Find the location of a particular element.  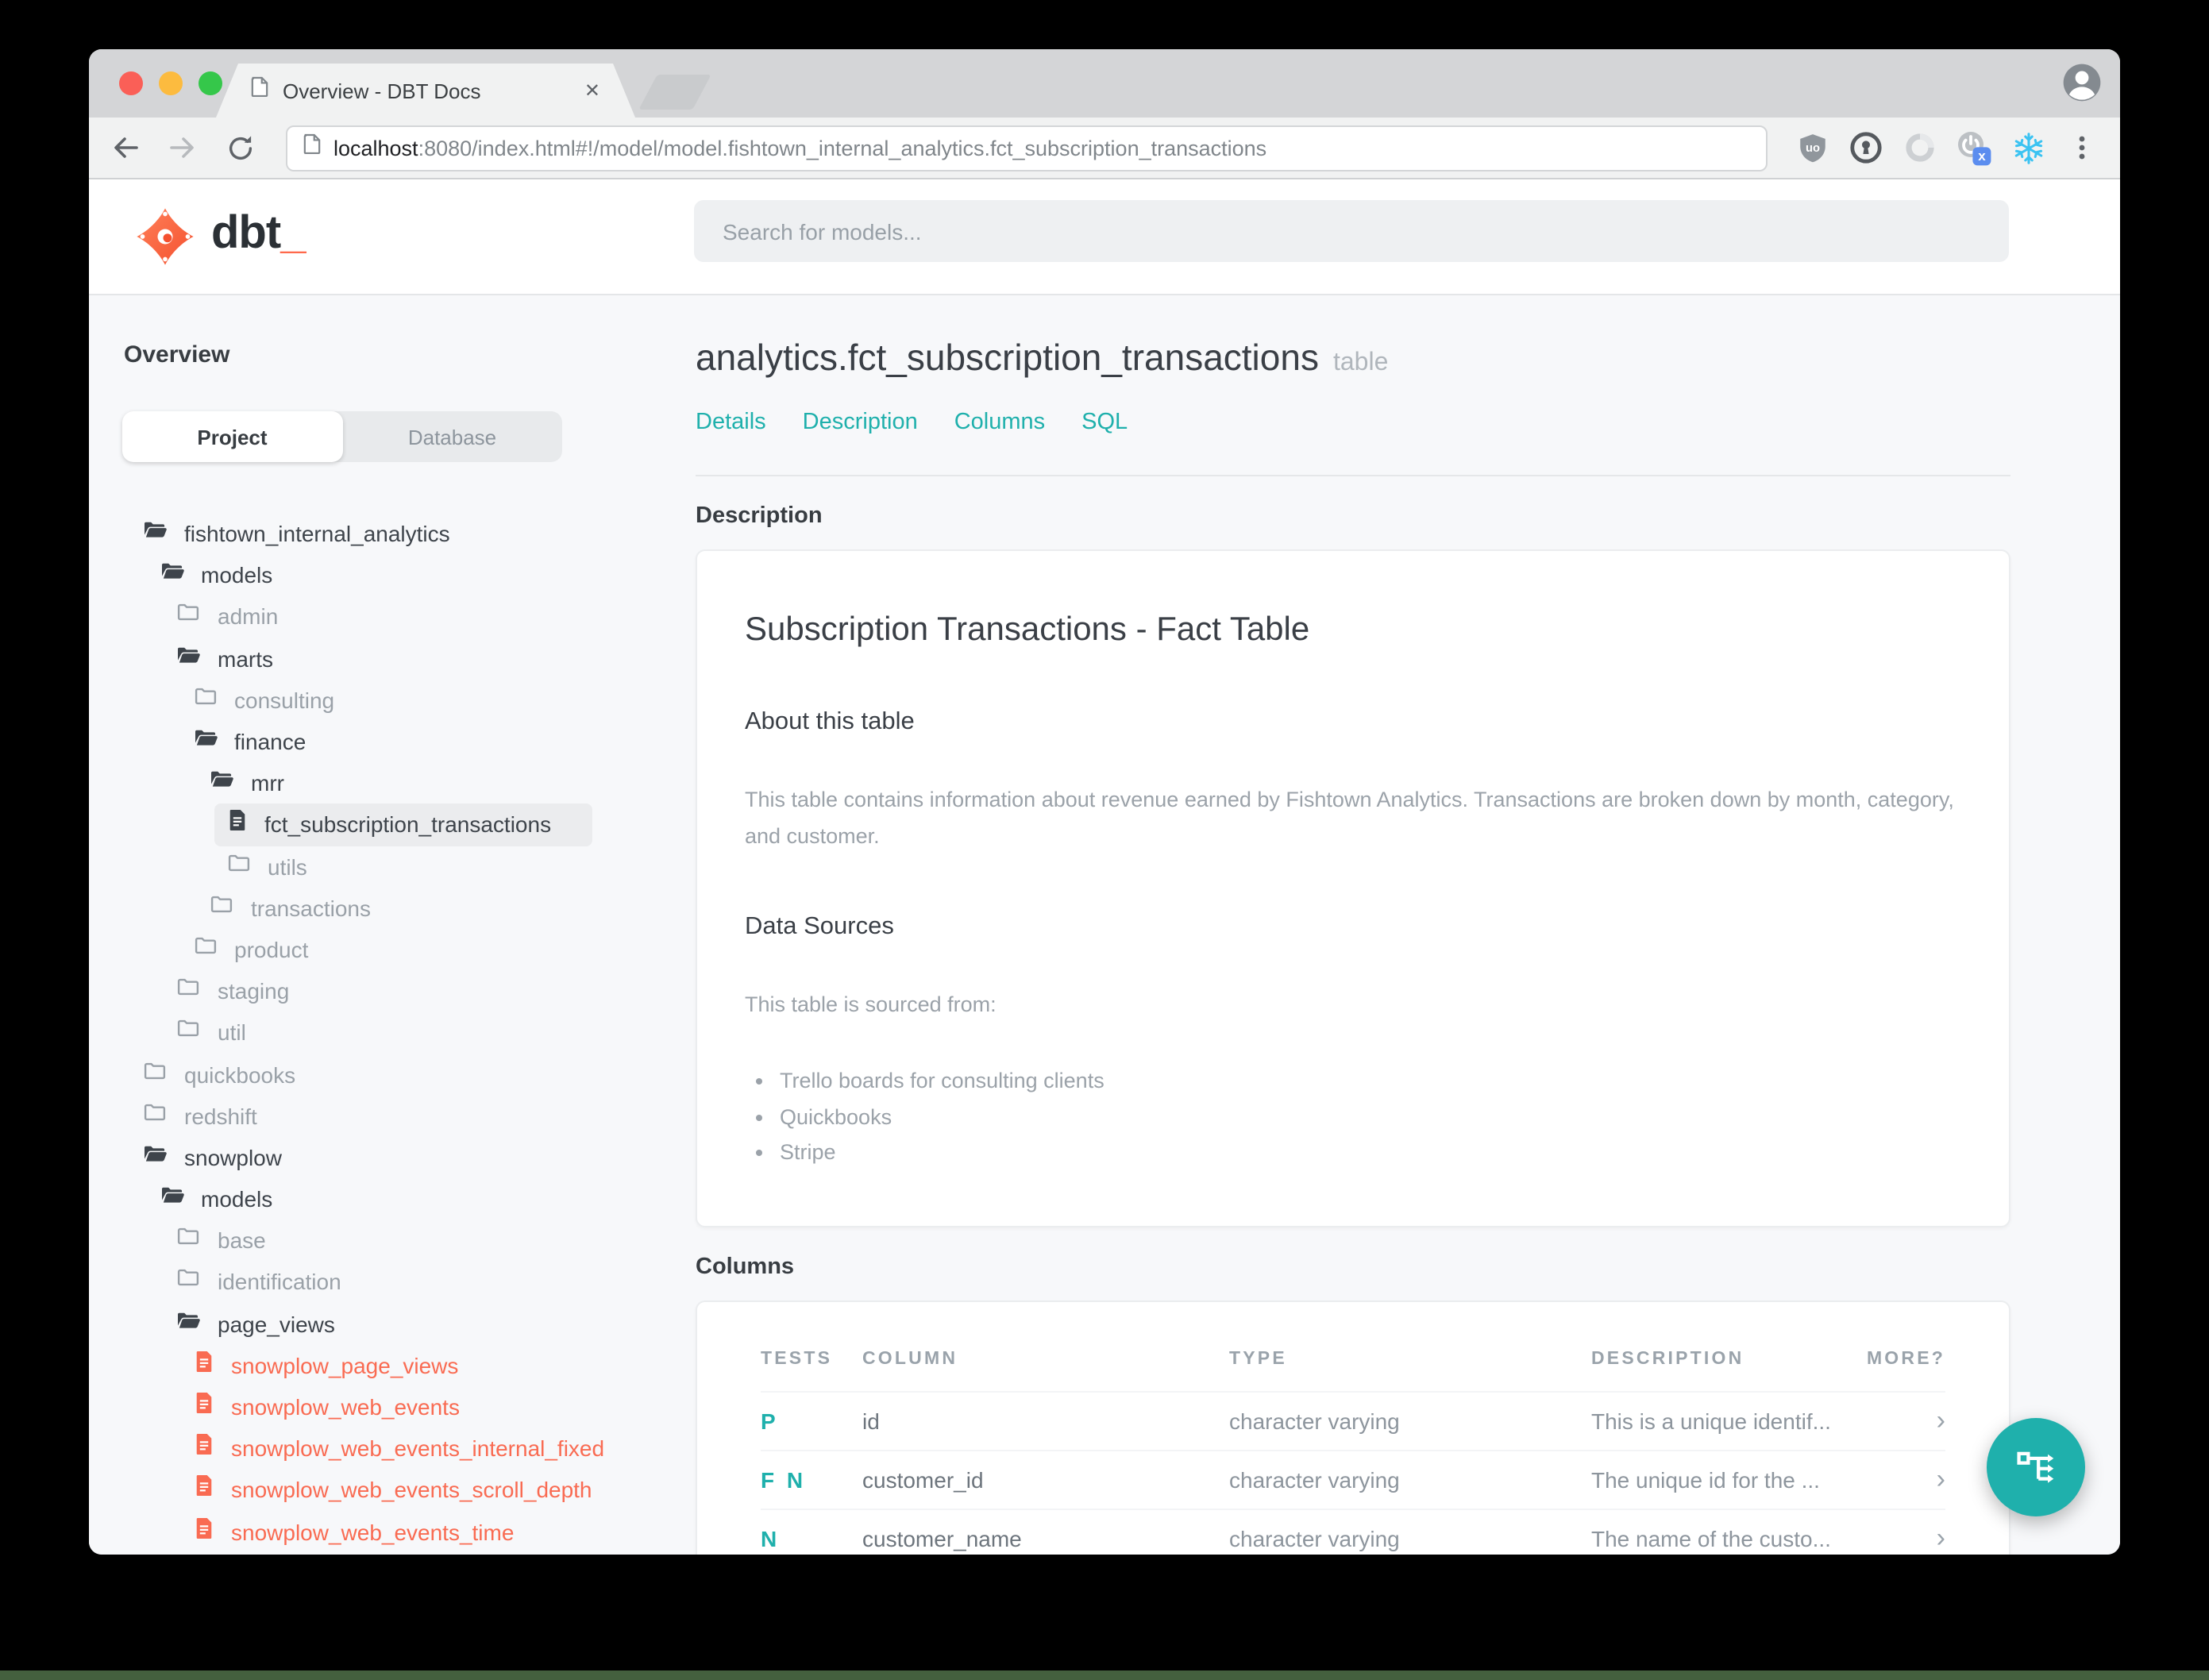

tree-item: fct_subscription_transactions is located at coordinates (403, 824).